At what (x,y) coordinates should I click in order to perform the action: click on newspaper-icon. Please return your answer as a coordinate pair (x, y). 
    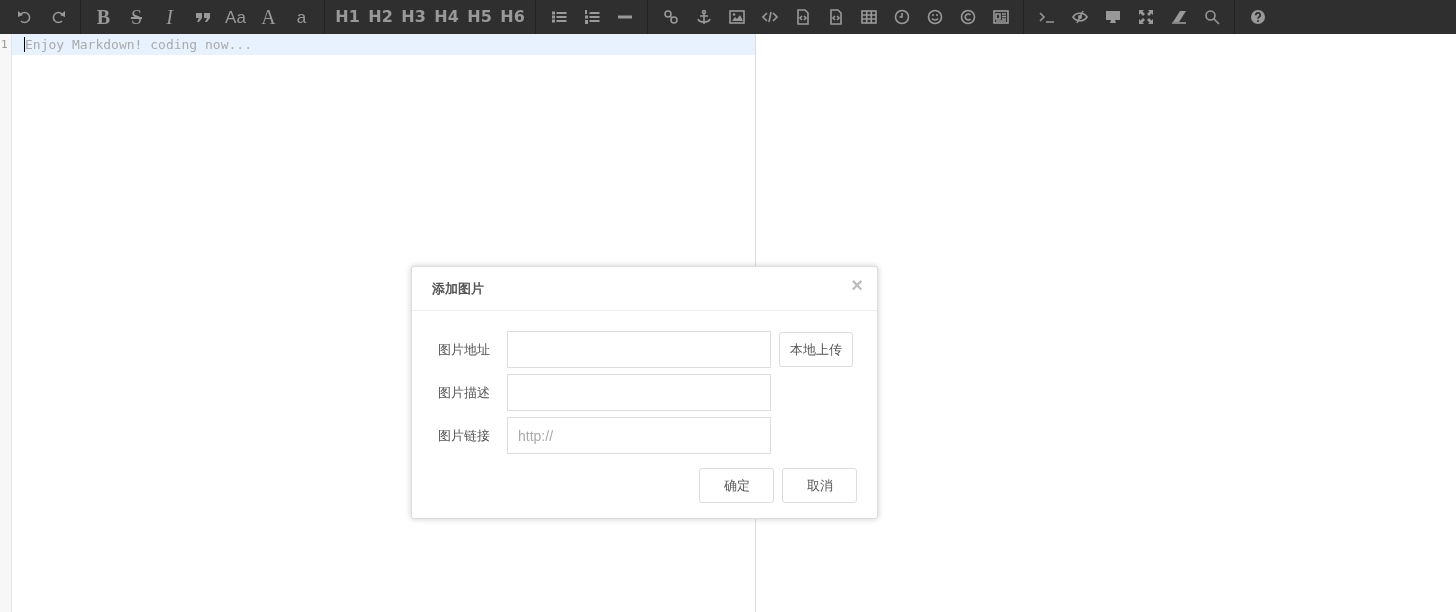
    Looking at the image, I should click on (1000, 17).